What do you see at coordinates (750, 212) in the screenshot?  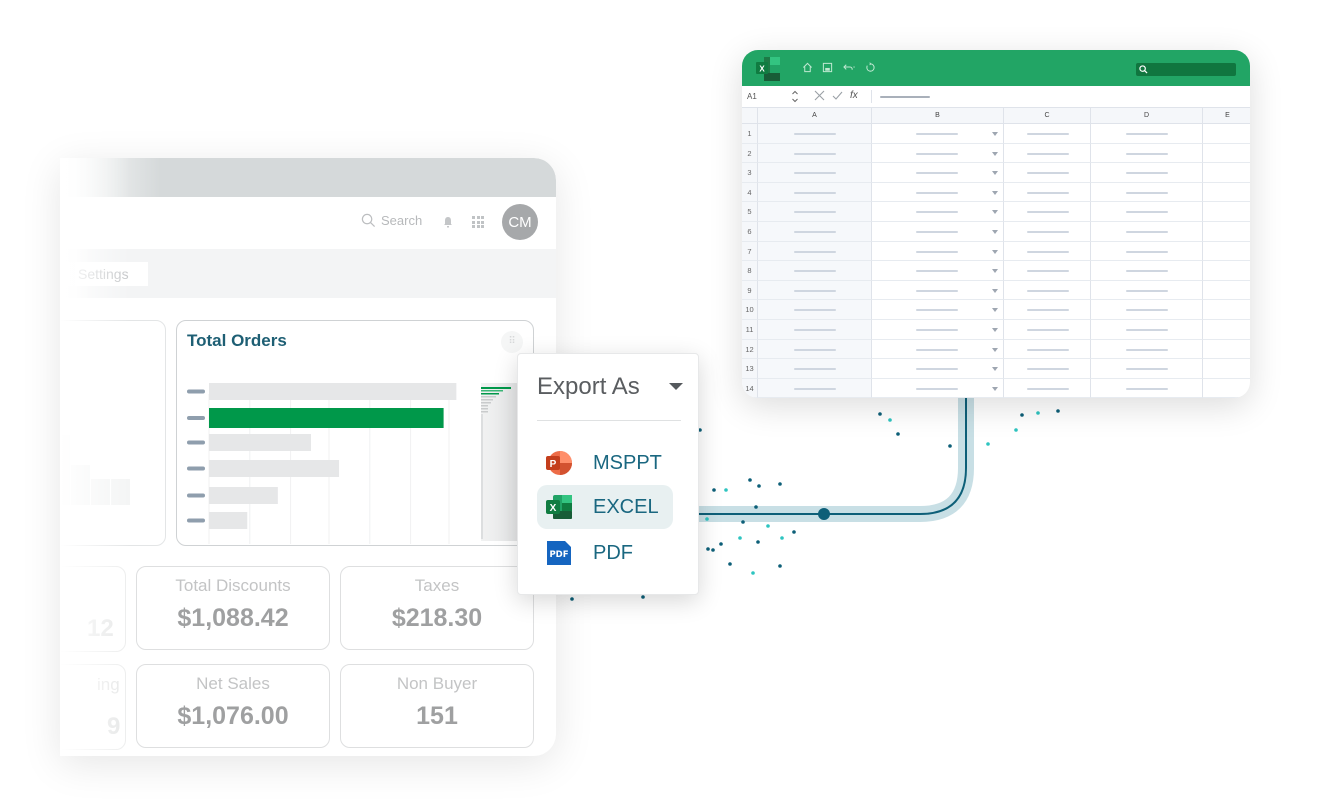 I see `row-header: 5` at bounding box center [750, 212].